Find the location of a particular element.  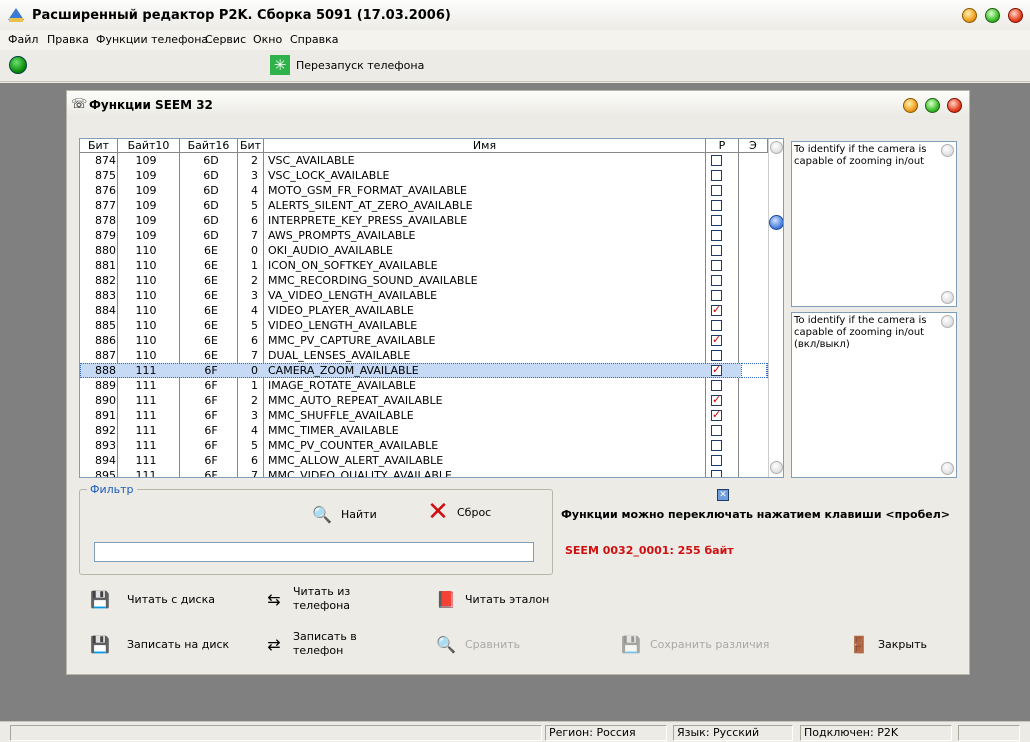

maximize-button is located at coordinates (992, 15).